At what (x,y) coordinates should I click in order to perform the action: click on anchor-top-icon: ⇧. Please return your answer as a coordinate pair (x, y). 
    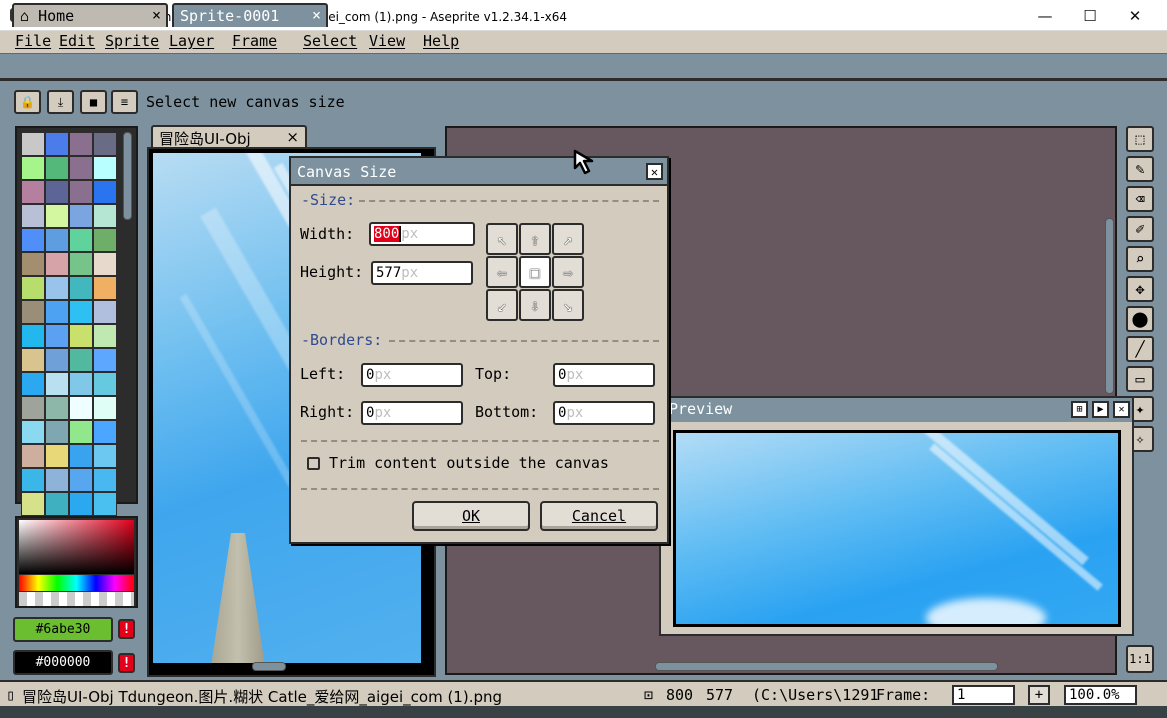
    Looking at the image, I should click on (535, 239).